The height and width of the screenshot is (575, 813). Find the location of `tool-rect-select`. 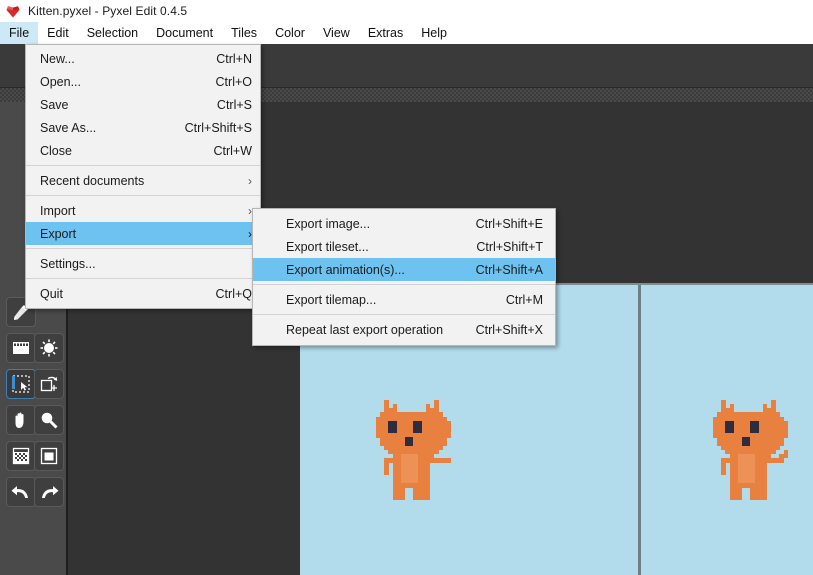

tool-rect-select is located at coordinates (21, 384).